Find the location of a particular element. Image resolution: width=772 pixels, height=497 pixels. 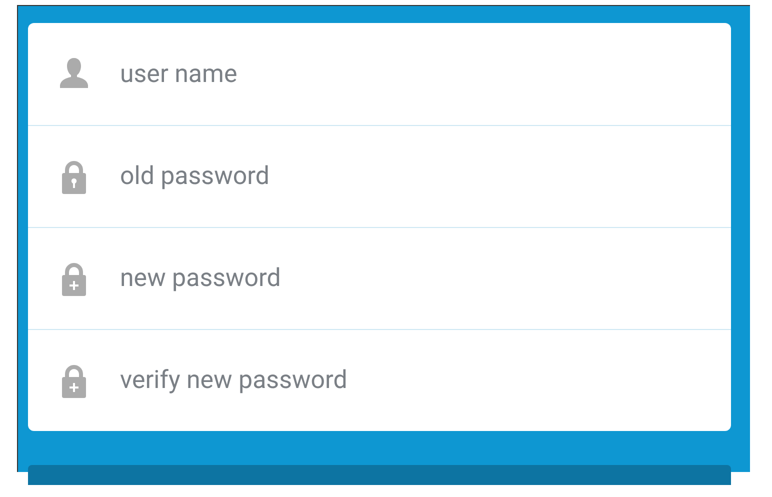

input-field: new password is located at coordinates (415, 278).